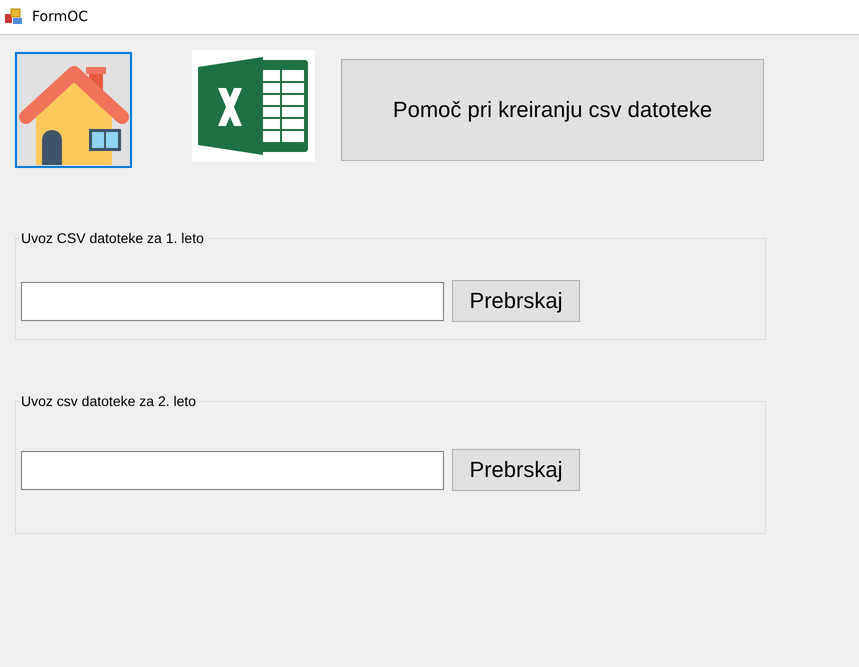  Describe the element at coordinates (60, 17) in the screenshot. I see `window-title: FormOC` at that location.